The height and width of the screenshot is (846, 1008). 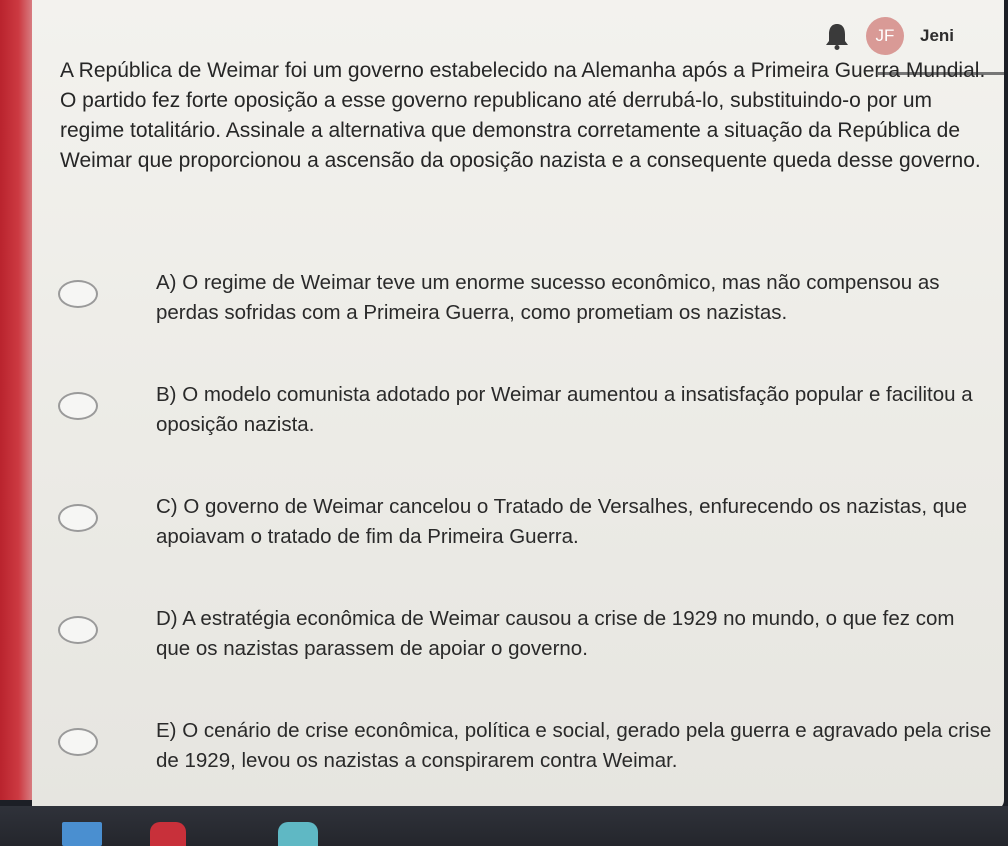 I want to click on radio-button-a, so click(x=78, y=294).